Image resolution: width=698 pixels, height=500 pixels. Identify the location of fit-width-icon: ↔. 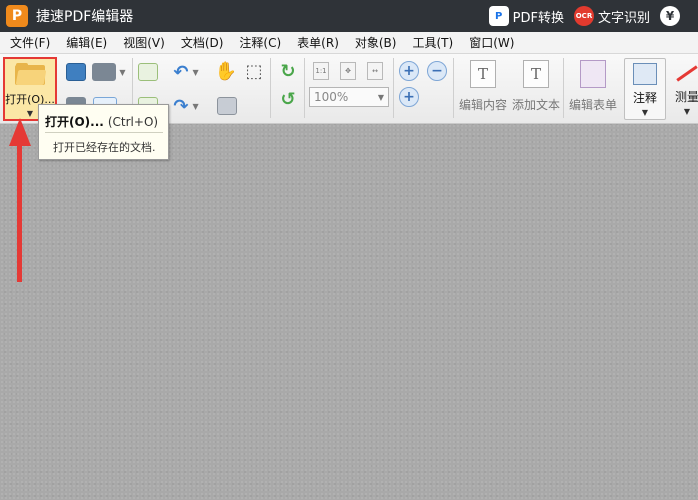
(375, 71).